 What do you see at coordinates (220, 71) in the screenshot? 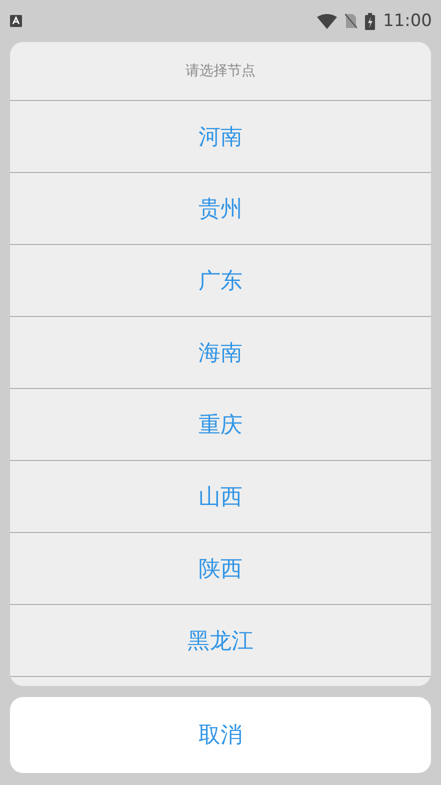
I see `dialog-title: 请选择节点` at bounding box center [220, 71].